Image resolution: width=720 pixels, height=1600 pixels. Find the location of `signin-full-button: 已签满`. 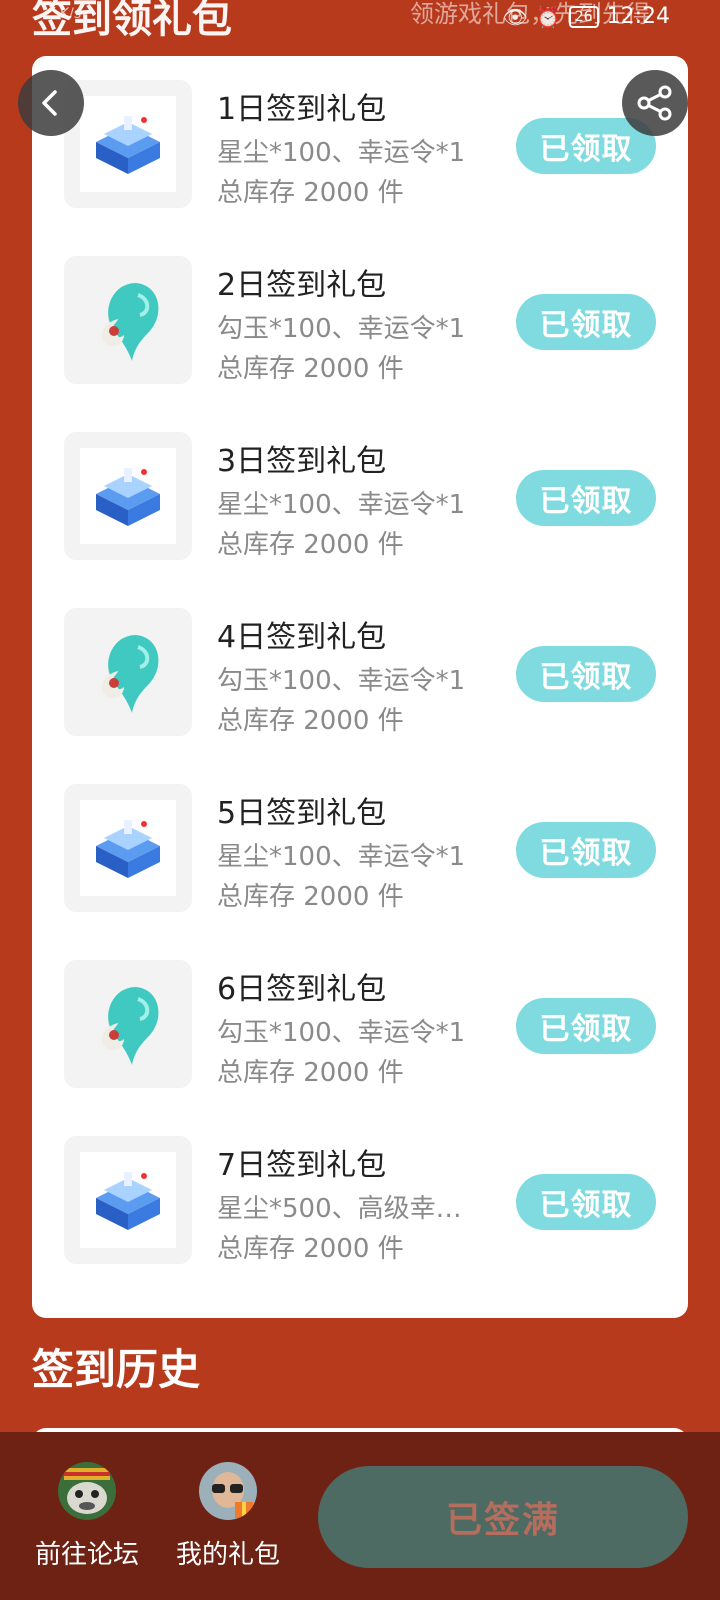

signin-full-button: 已签满 is located at coordinates (503, 1517).